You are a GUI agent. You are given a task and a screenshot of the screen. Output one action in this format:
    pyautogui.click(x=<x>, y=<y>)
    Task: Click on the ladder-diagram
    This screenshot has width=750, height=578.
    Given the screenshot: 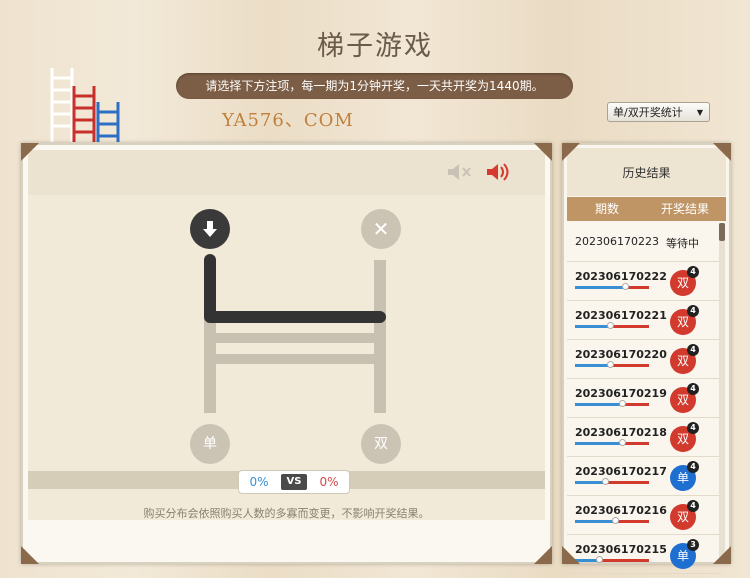 What is the action you would take?
    pyautogui.click(x=295, y=333)
    